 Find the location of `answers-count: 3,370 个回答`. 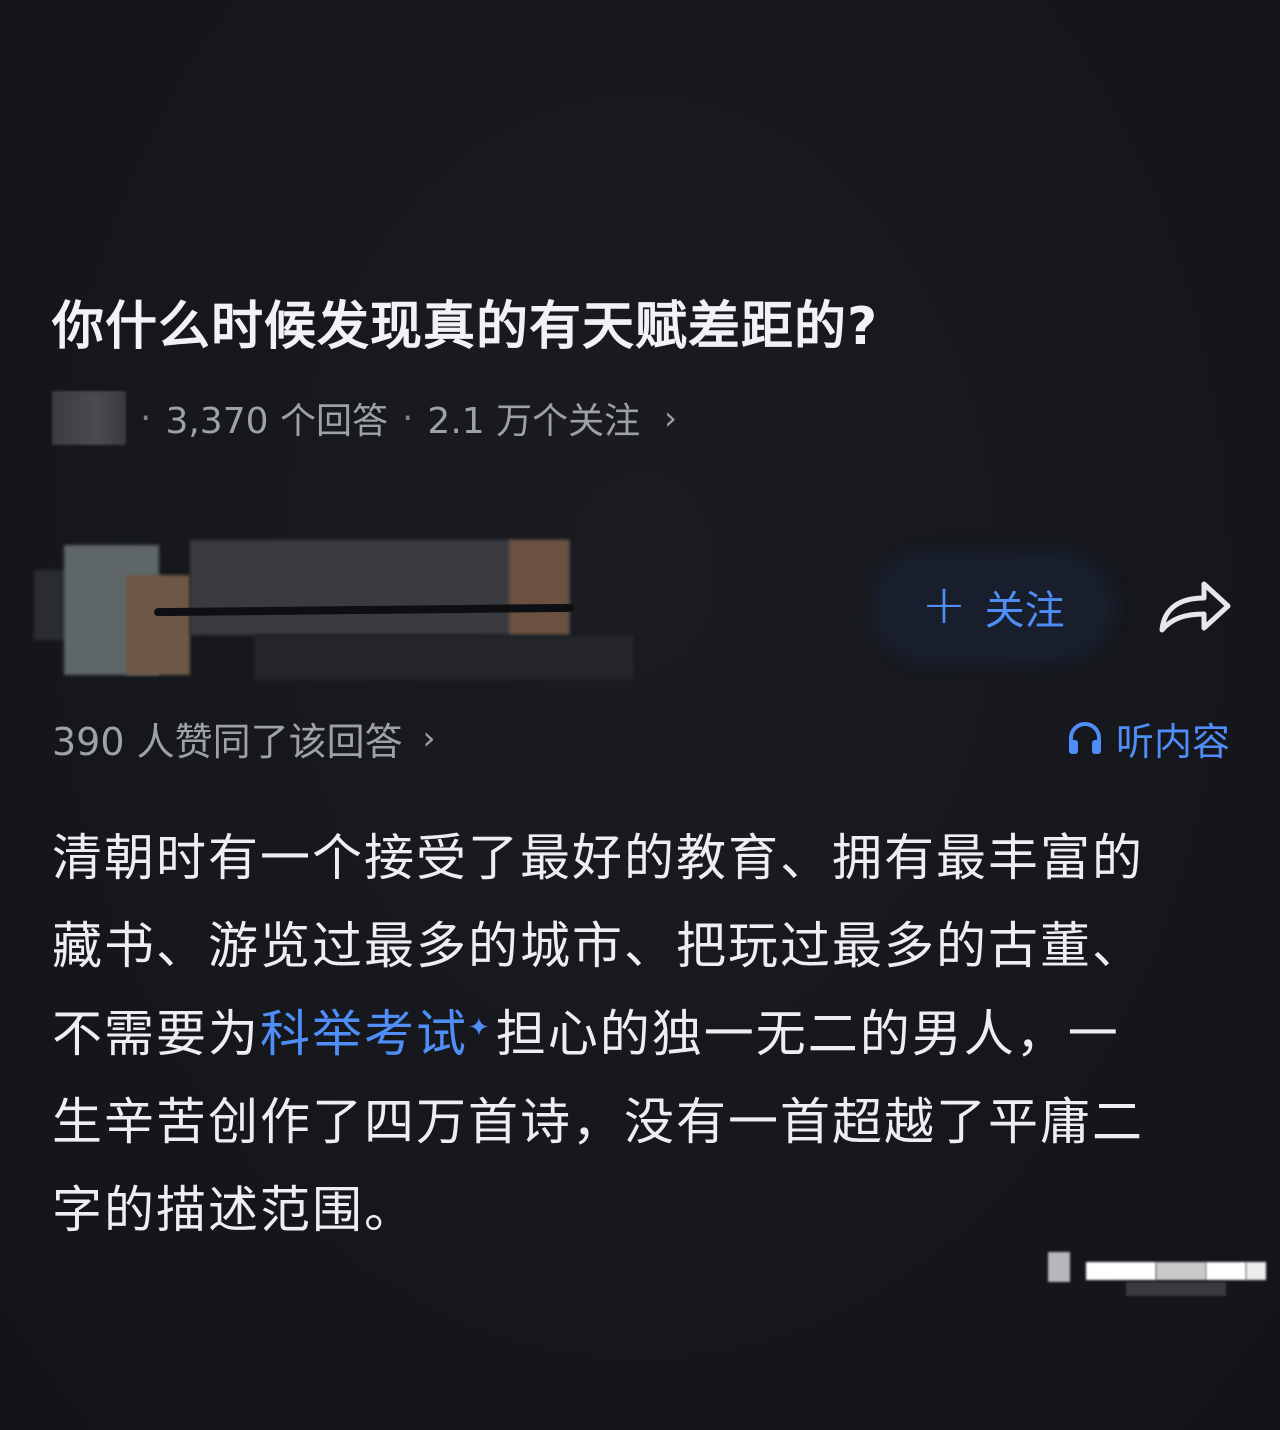

answers-count: 3,370 个回答 is located at coordinates (276, 421).